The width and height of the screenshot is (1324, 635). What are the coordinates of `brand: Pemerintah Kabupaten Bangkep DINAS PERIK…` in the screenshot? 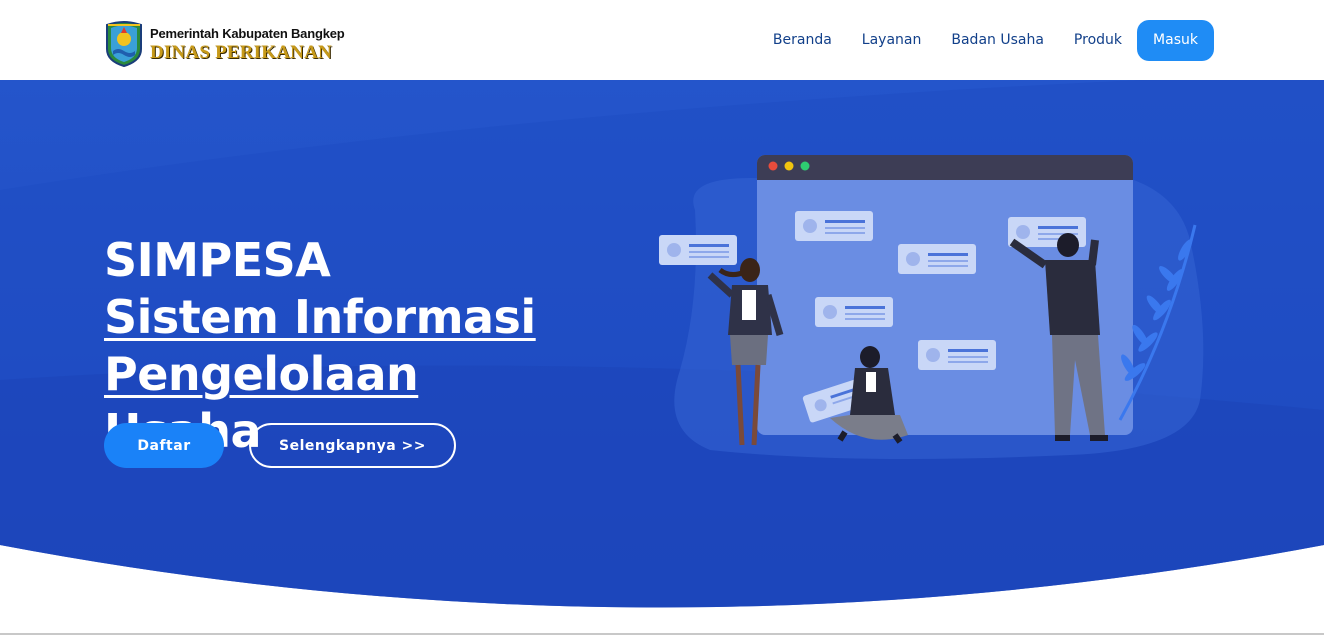 It's located at (224, 43).